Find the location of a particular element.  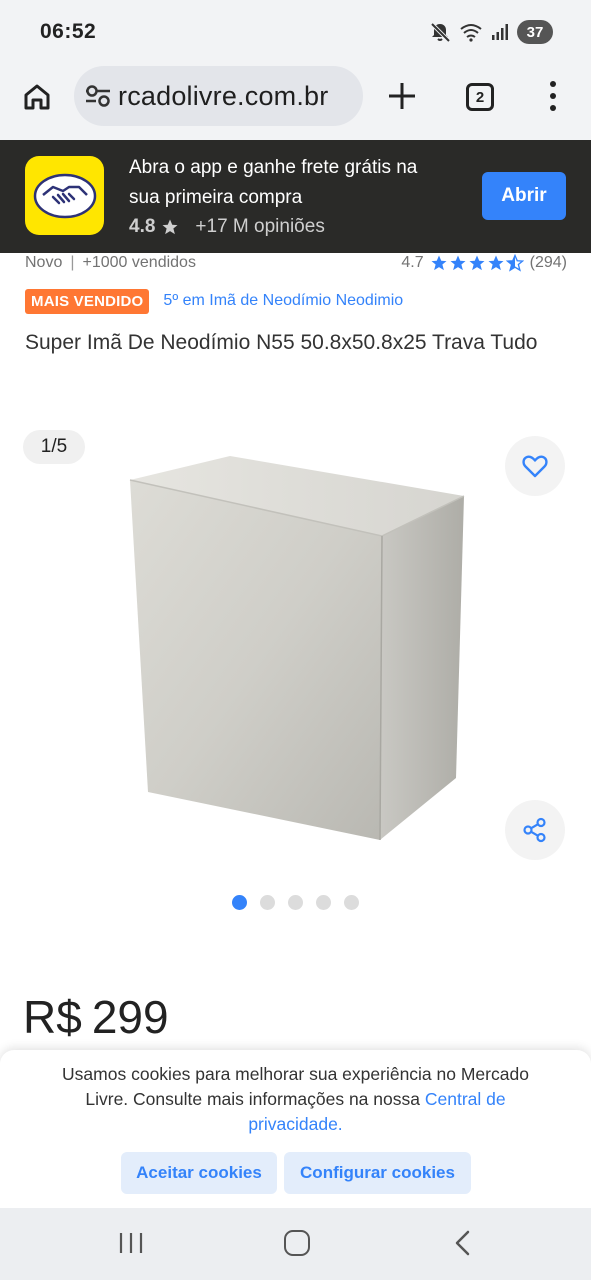

heart-icon is located at coordinates (535, 466).